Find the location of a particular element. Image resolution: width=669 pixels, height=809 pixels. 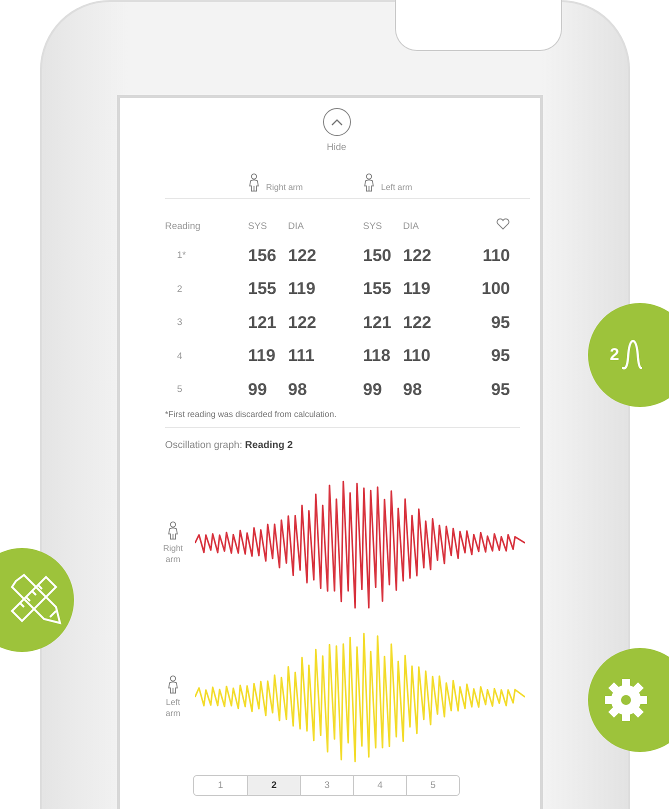

reading-number: 1* is located at coordinates (181, 256).